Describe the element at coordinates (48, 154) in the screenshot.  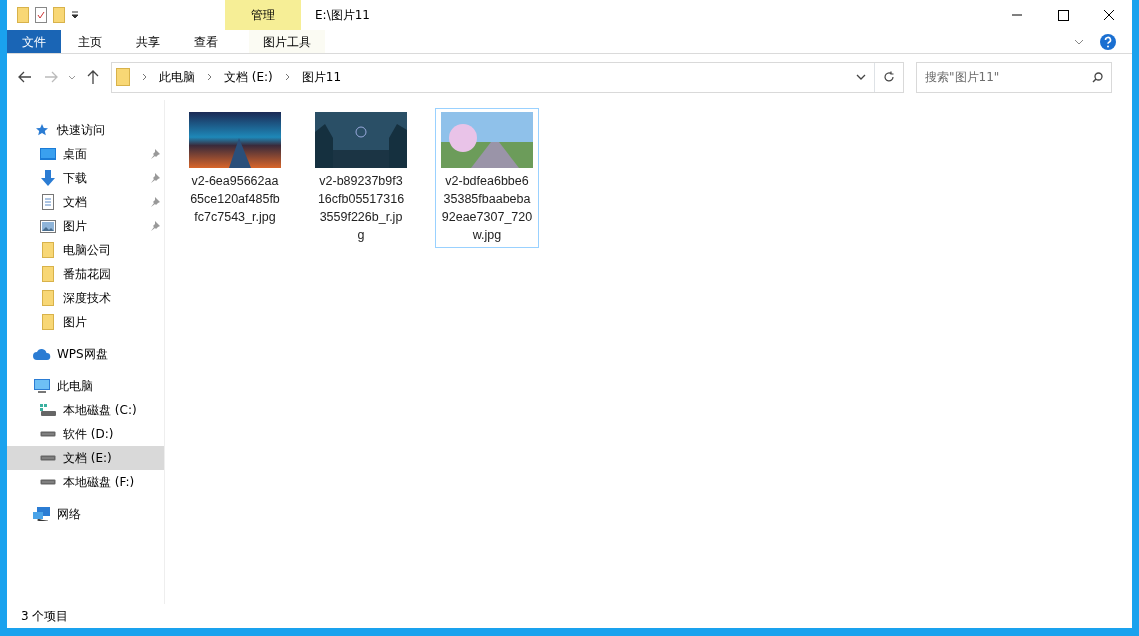
I see `desktop-icon` at that location.